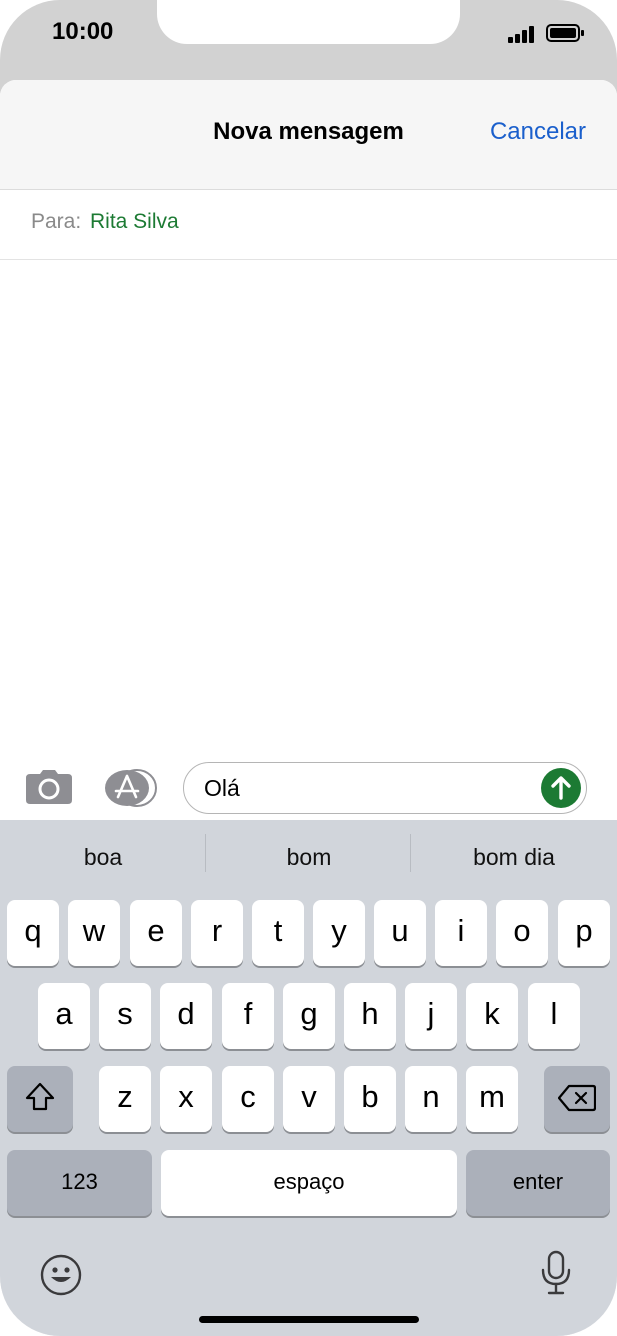  What do you see at coordinates (33, 933) in the screenshot?
I see `key-q: q` at bounding box center [33, 933].